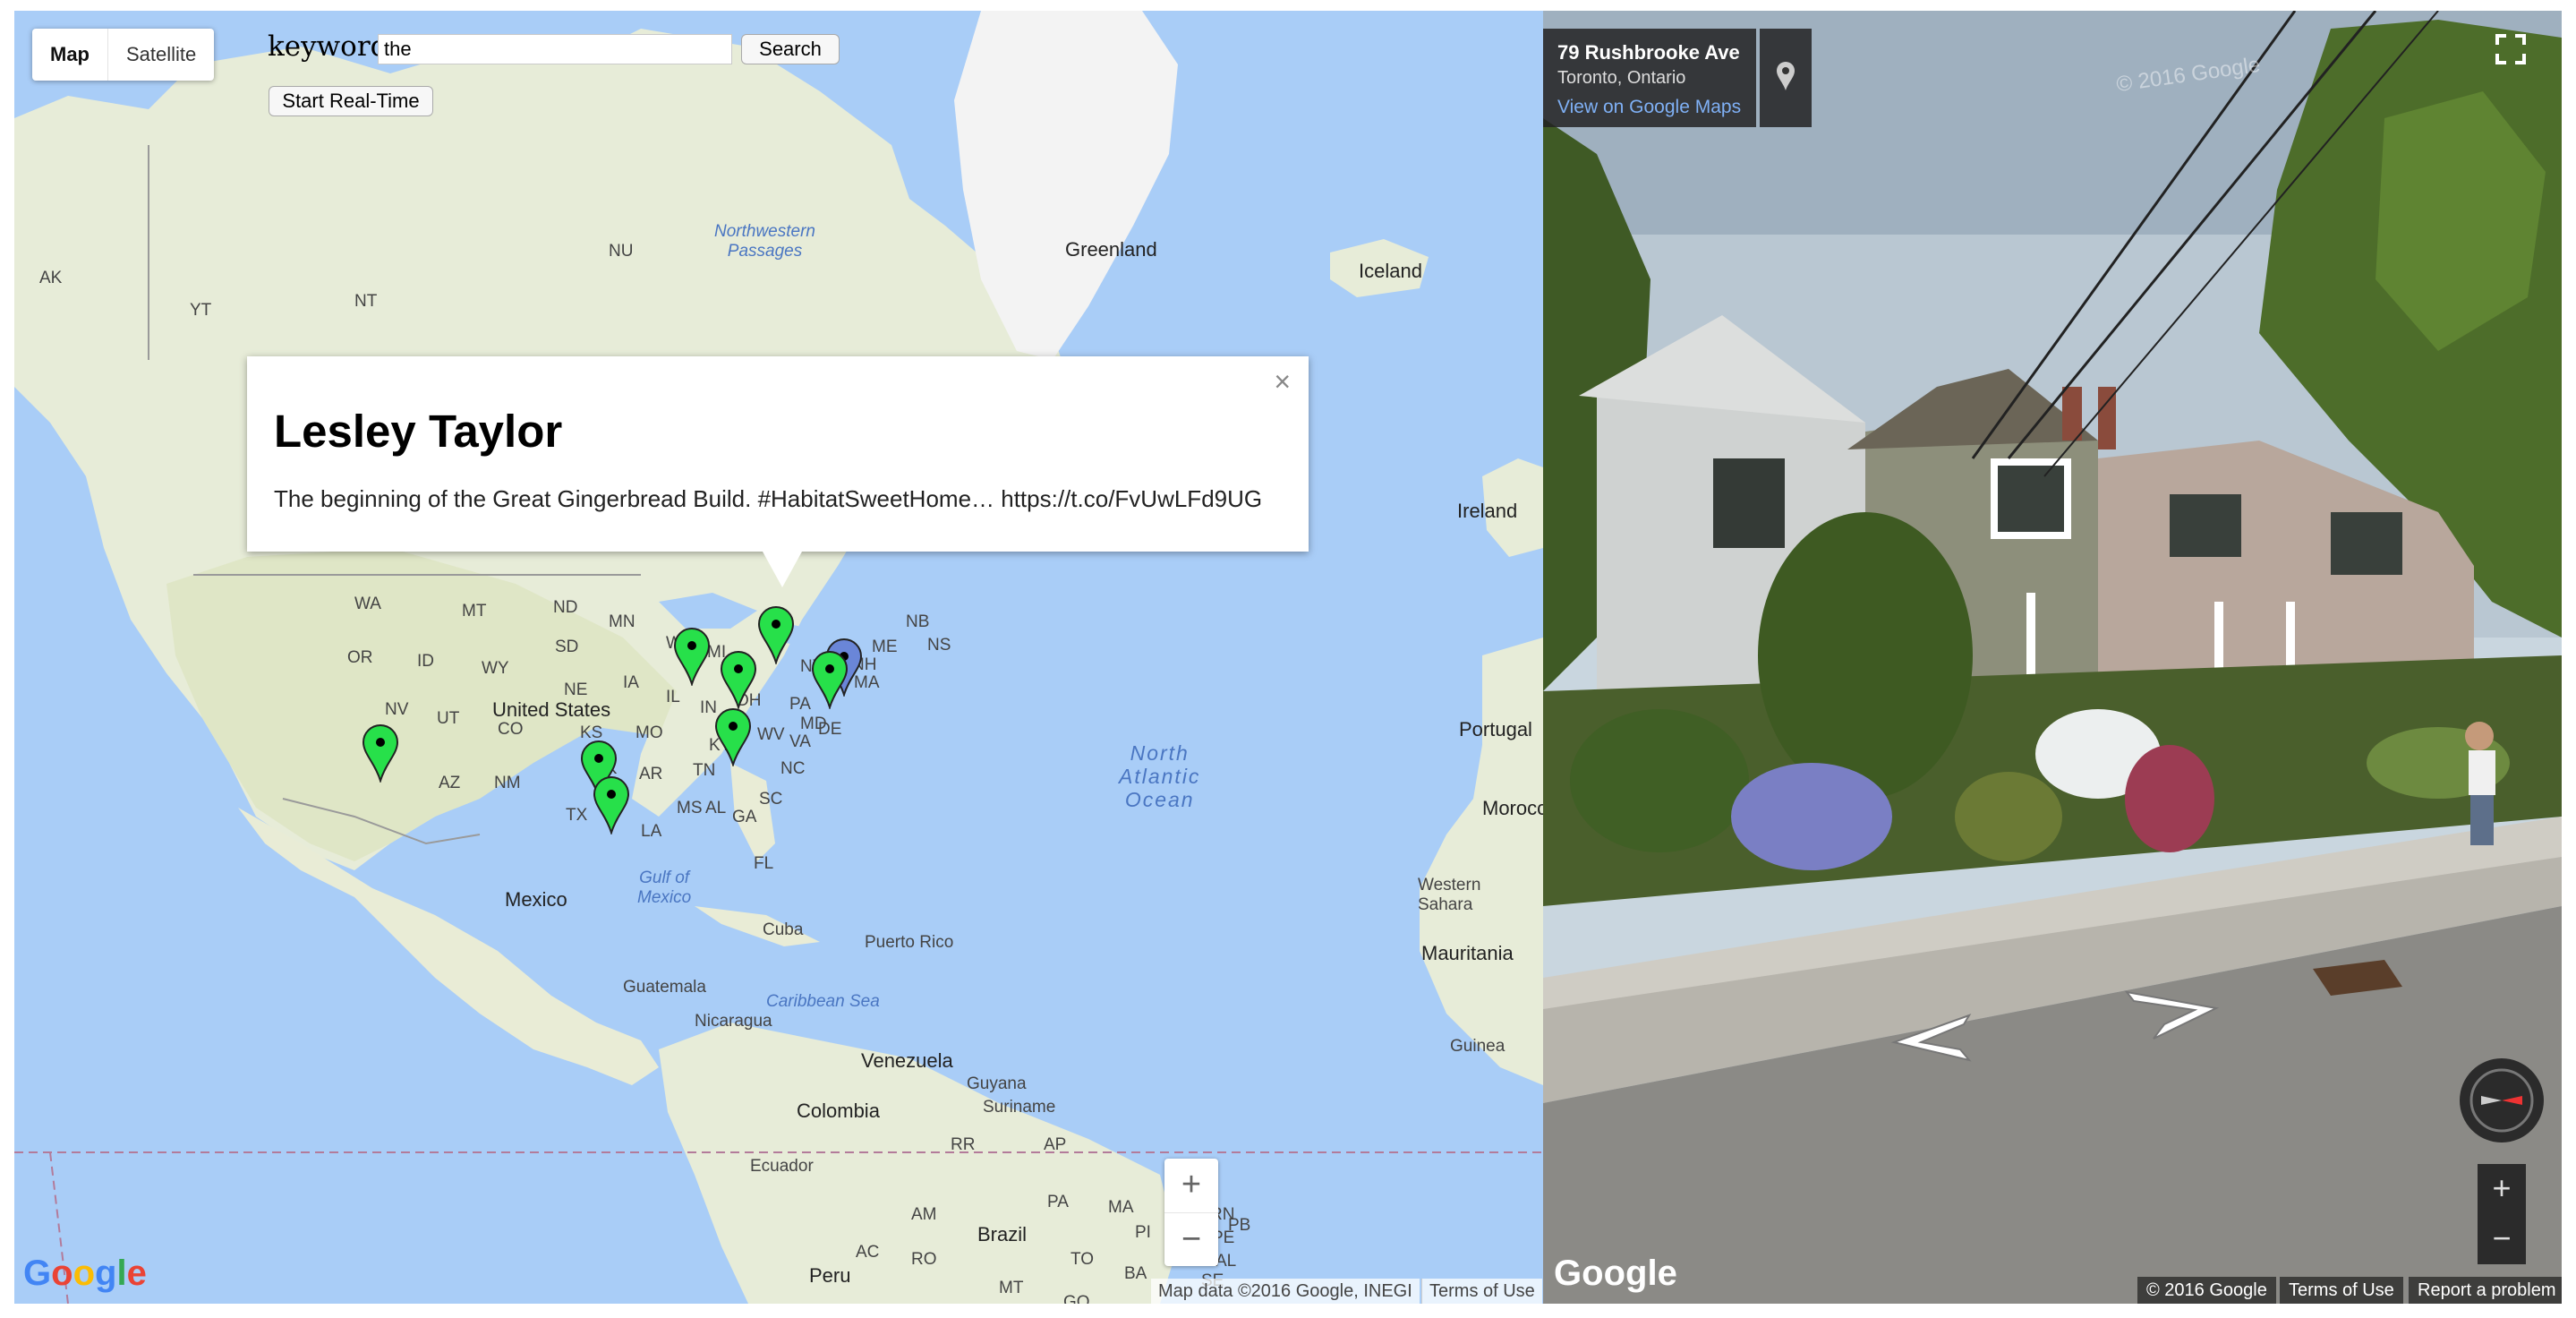  What do you see at coordinates (511, 729) in the screenshot?
I see `label-co: CO` at bounding box center [511, 729].